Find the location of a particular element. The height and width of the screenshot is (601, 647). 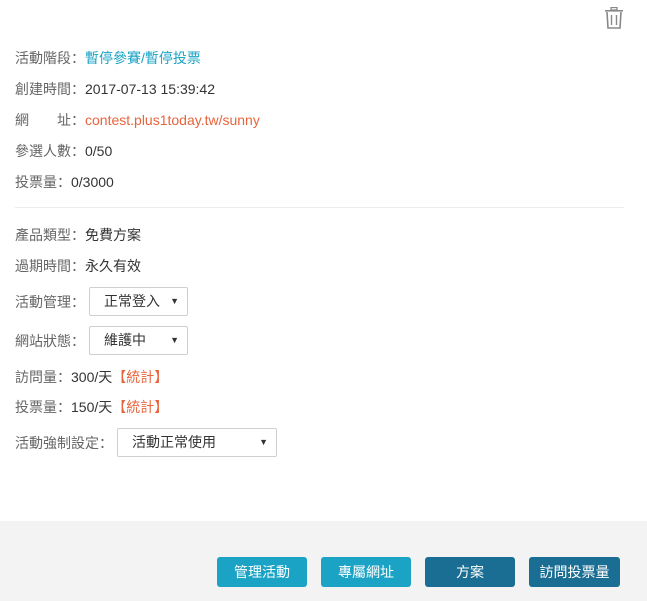

manage-row: 活動管理： 正常登入 ▼ is located at coordinates (101, 301).